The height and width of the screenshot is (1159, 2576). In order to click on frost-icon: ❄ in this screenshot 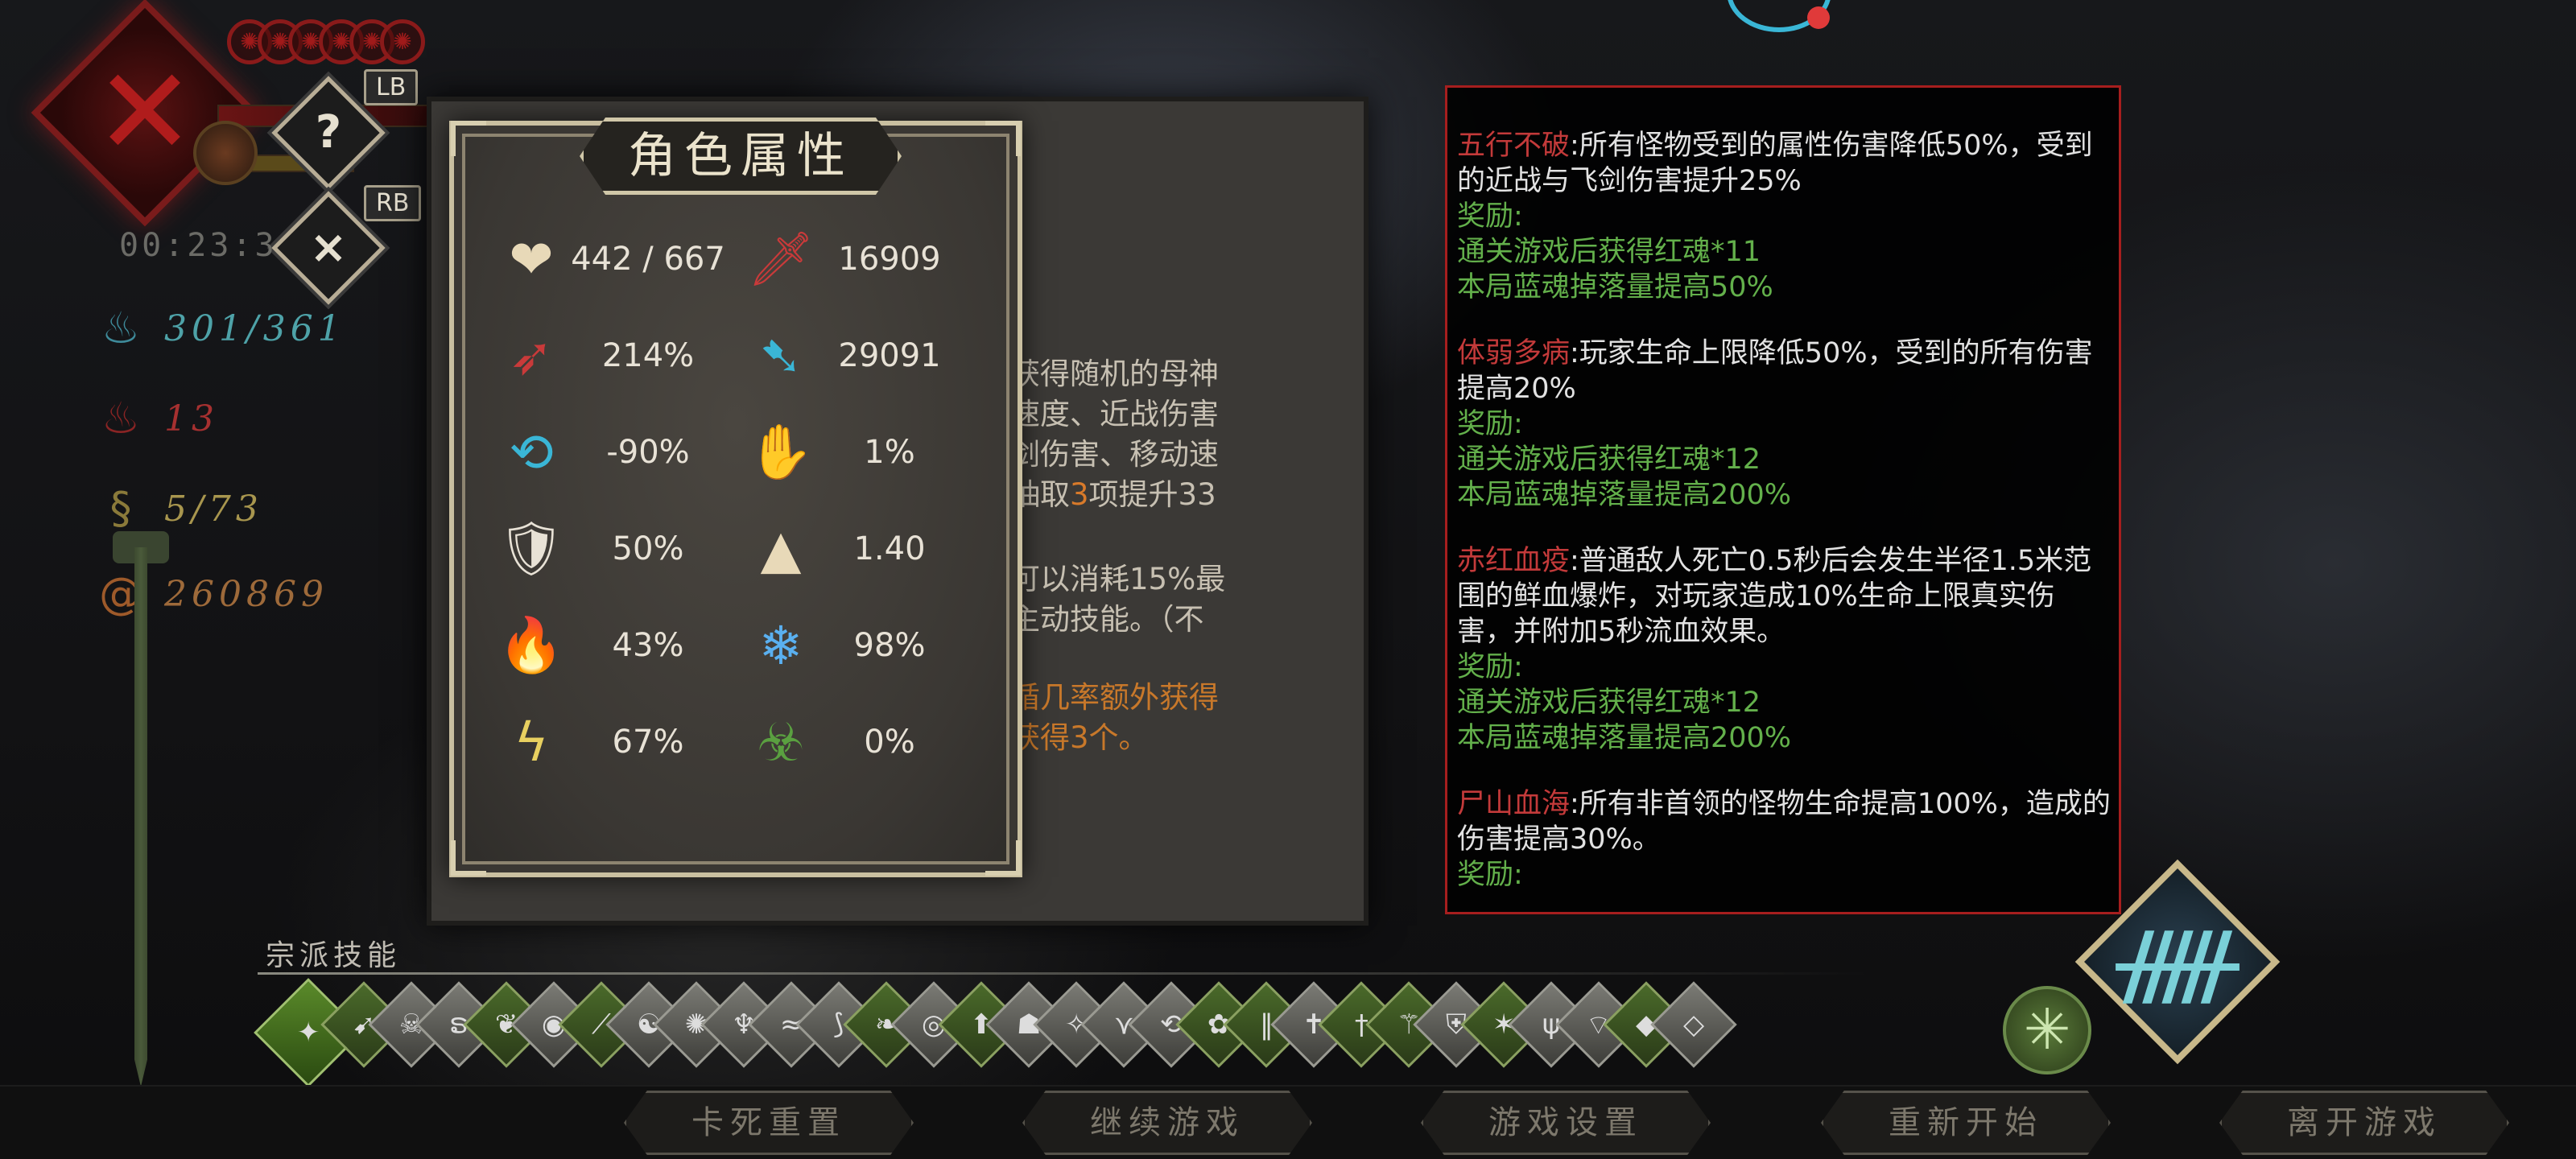, I will do `click(780, 645)`.